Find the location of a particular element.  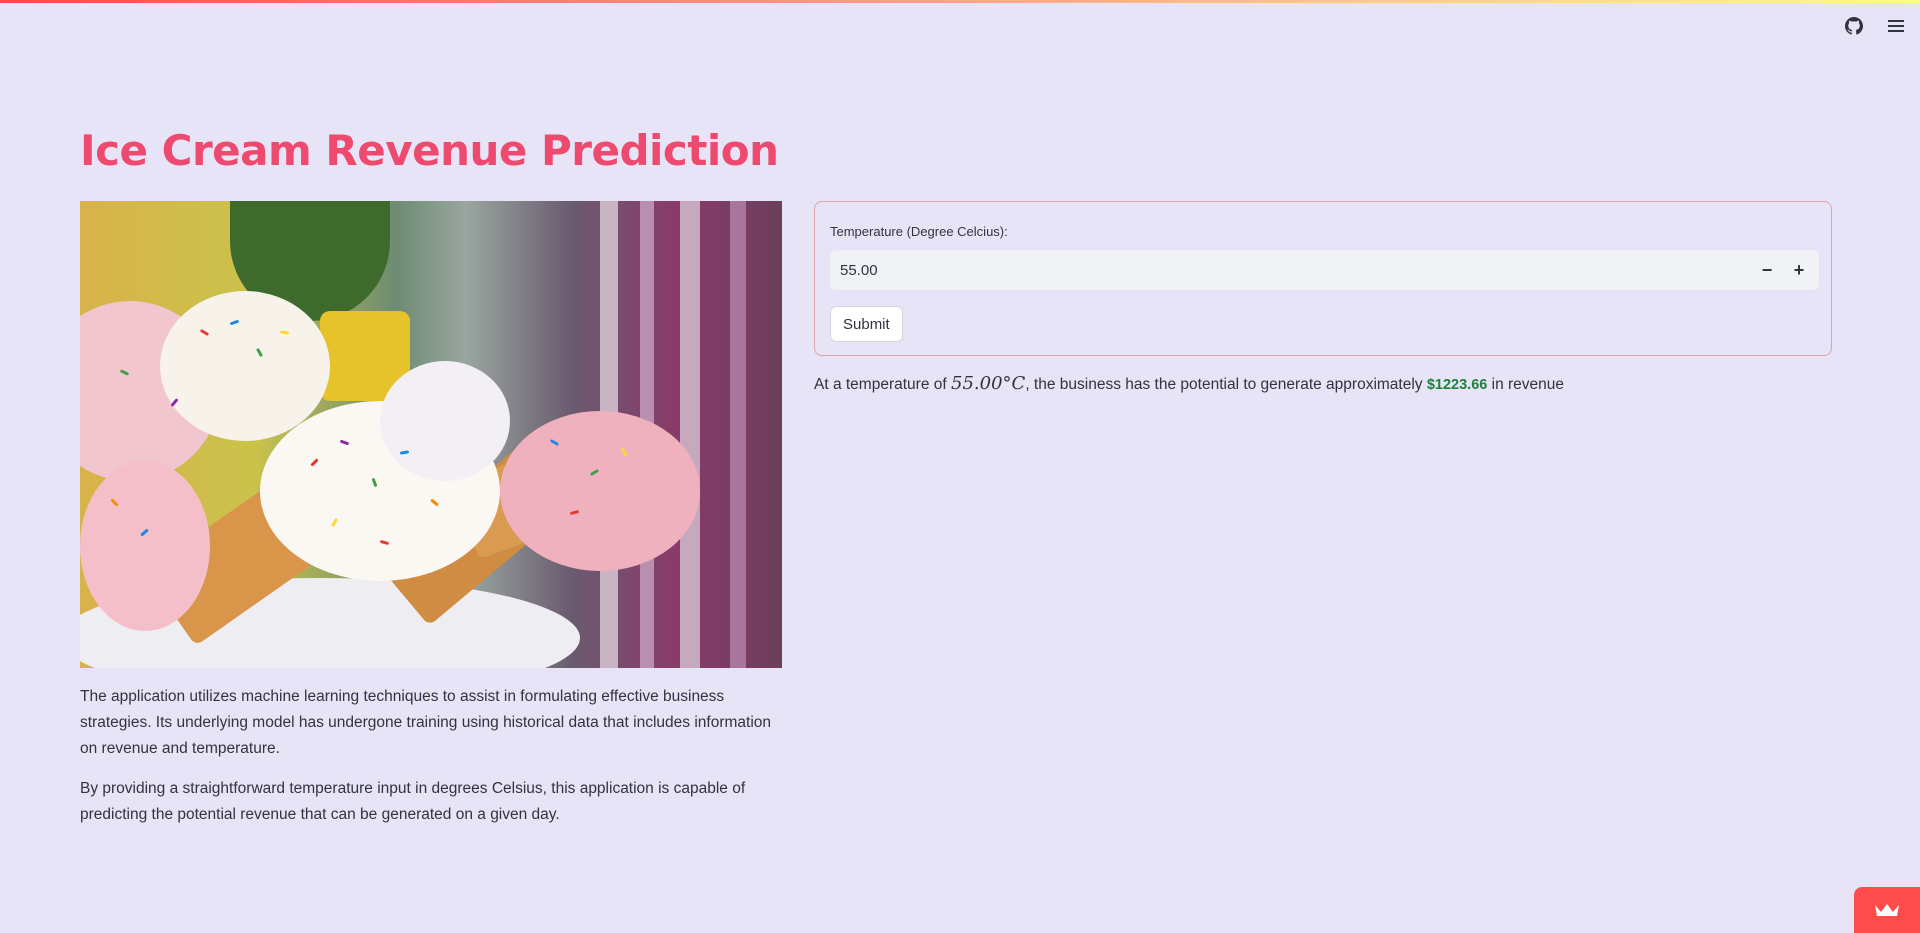

submit-button: Submit is located at coordinates (866, 324).